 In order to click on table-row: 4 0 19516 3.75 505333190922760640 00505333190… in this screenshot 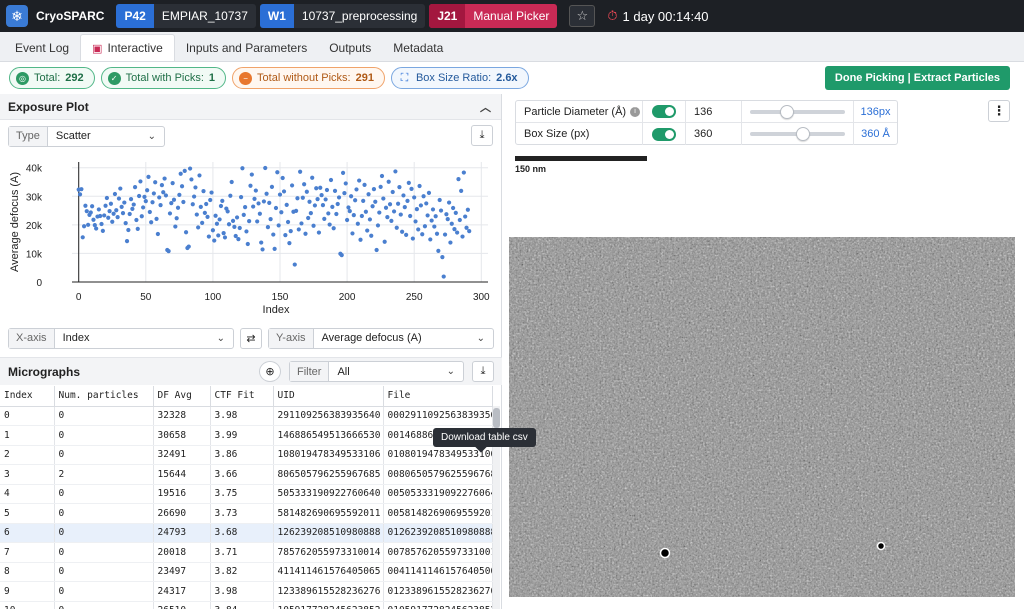, I will do `click(246, 494)`.